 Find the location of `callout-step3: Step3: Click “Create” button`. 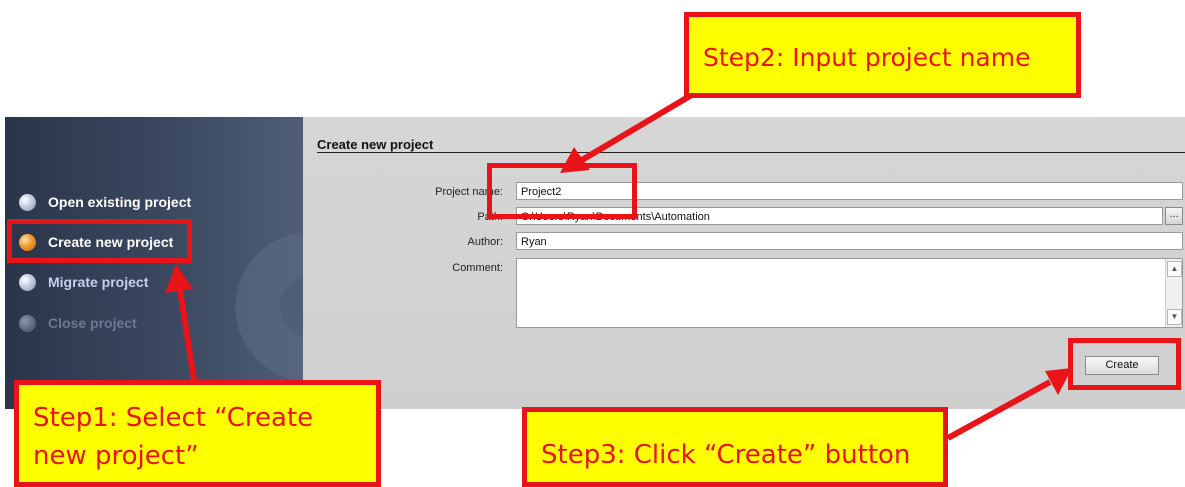

callout-step3: Step3: Click “Create” button is located at coordinates (735, 447).